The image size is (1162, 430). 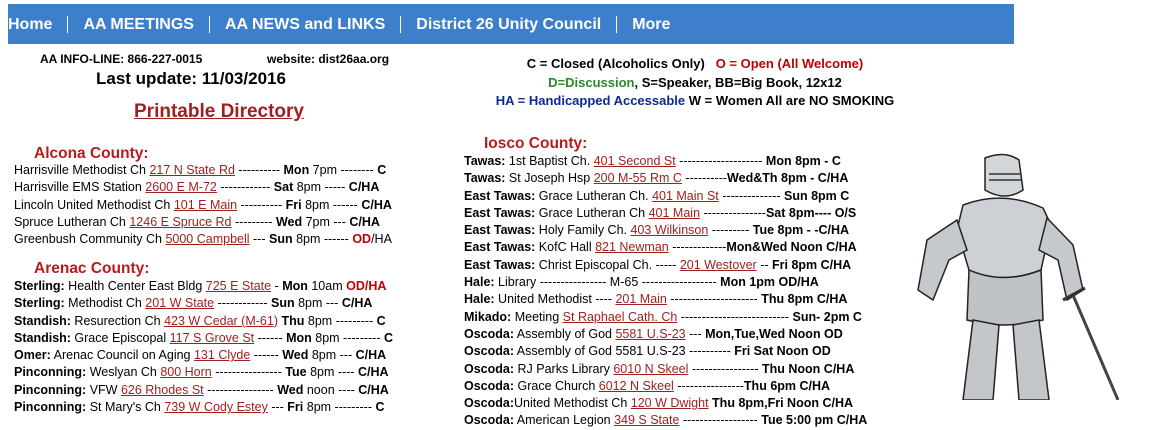 What do you see at coordinates (607, 264) in the screenshot?
I see `meeting-location: Christ Episcopal Ch. -----` at bounding box center [607, 264].